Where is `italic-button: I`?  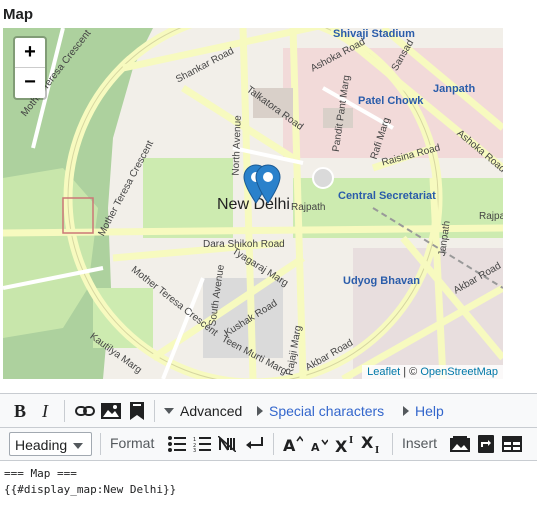 italic-button: I is located at coordinates (45, 411).